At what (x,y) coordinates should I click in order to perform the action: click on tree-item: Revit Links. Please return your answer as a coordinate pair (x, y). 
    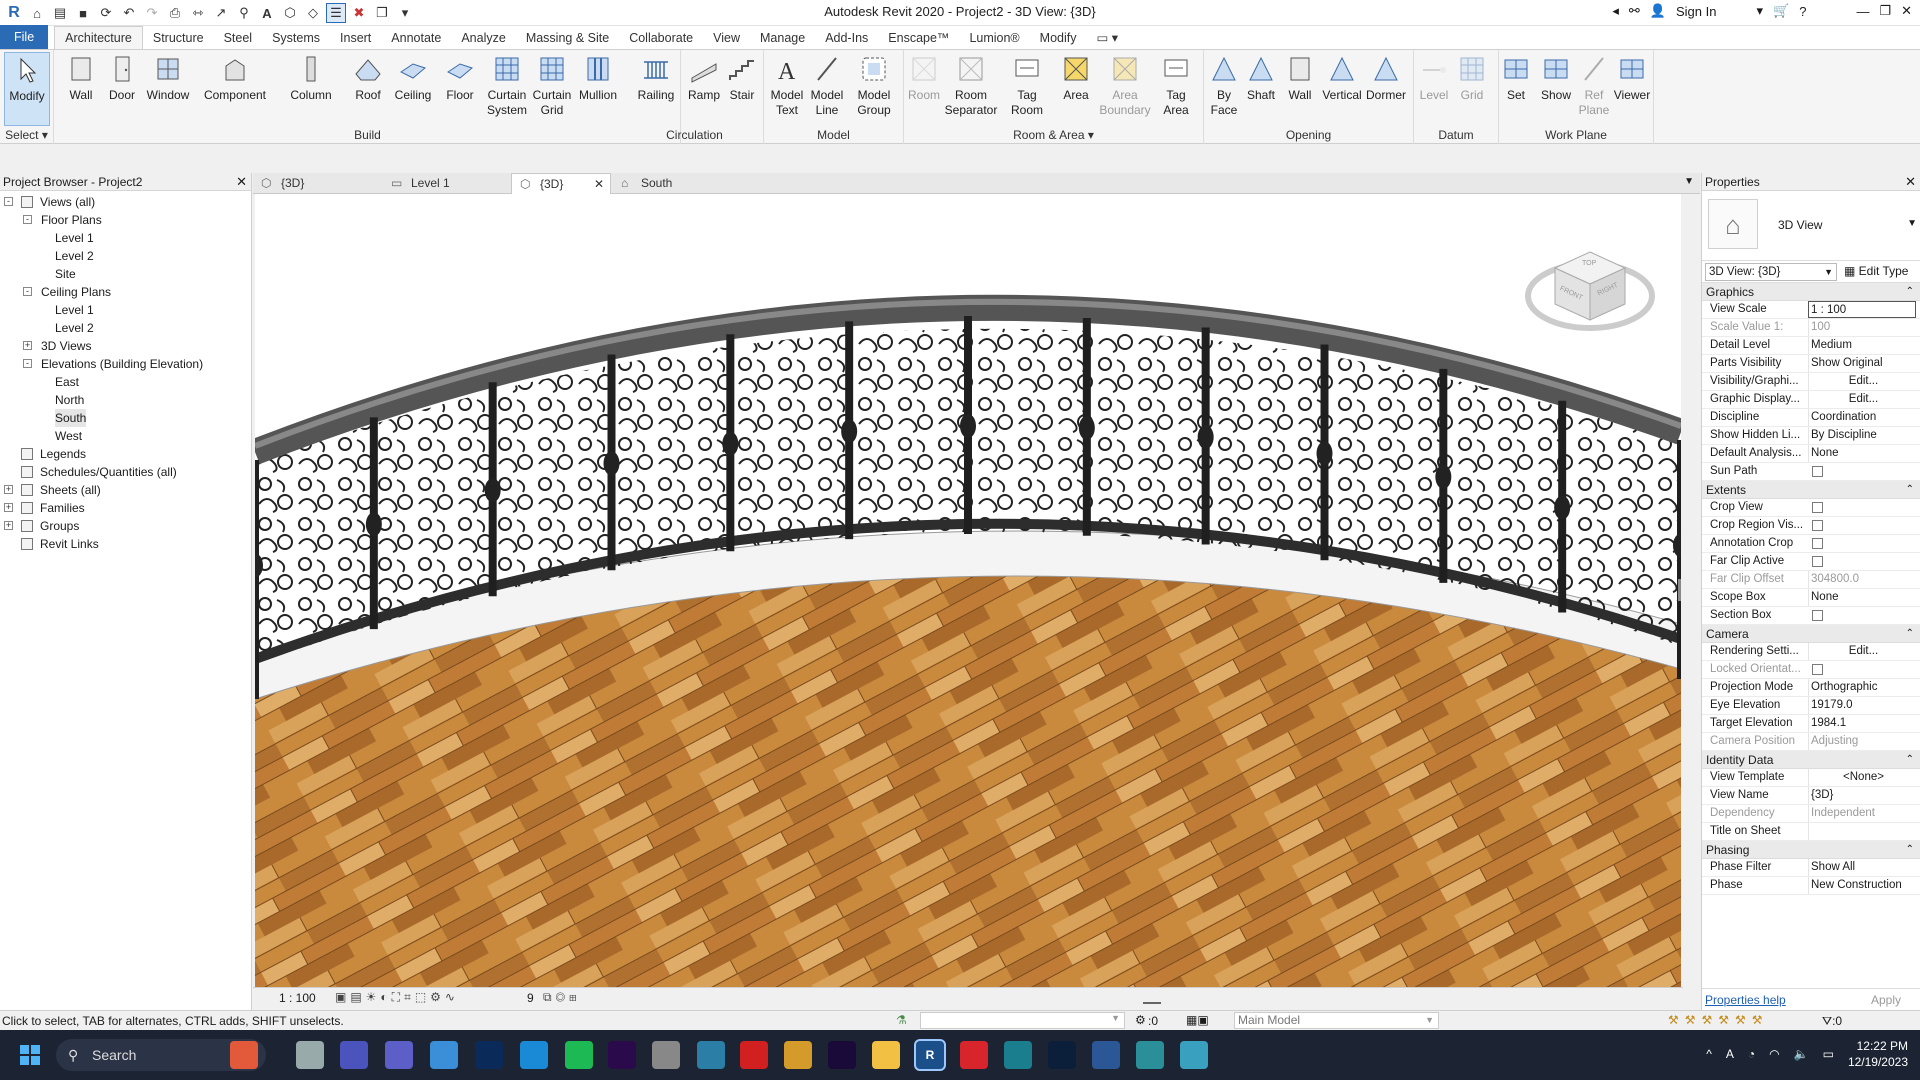
    Looking at the image, I should click on (125, 544).